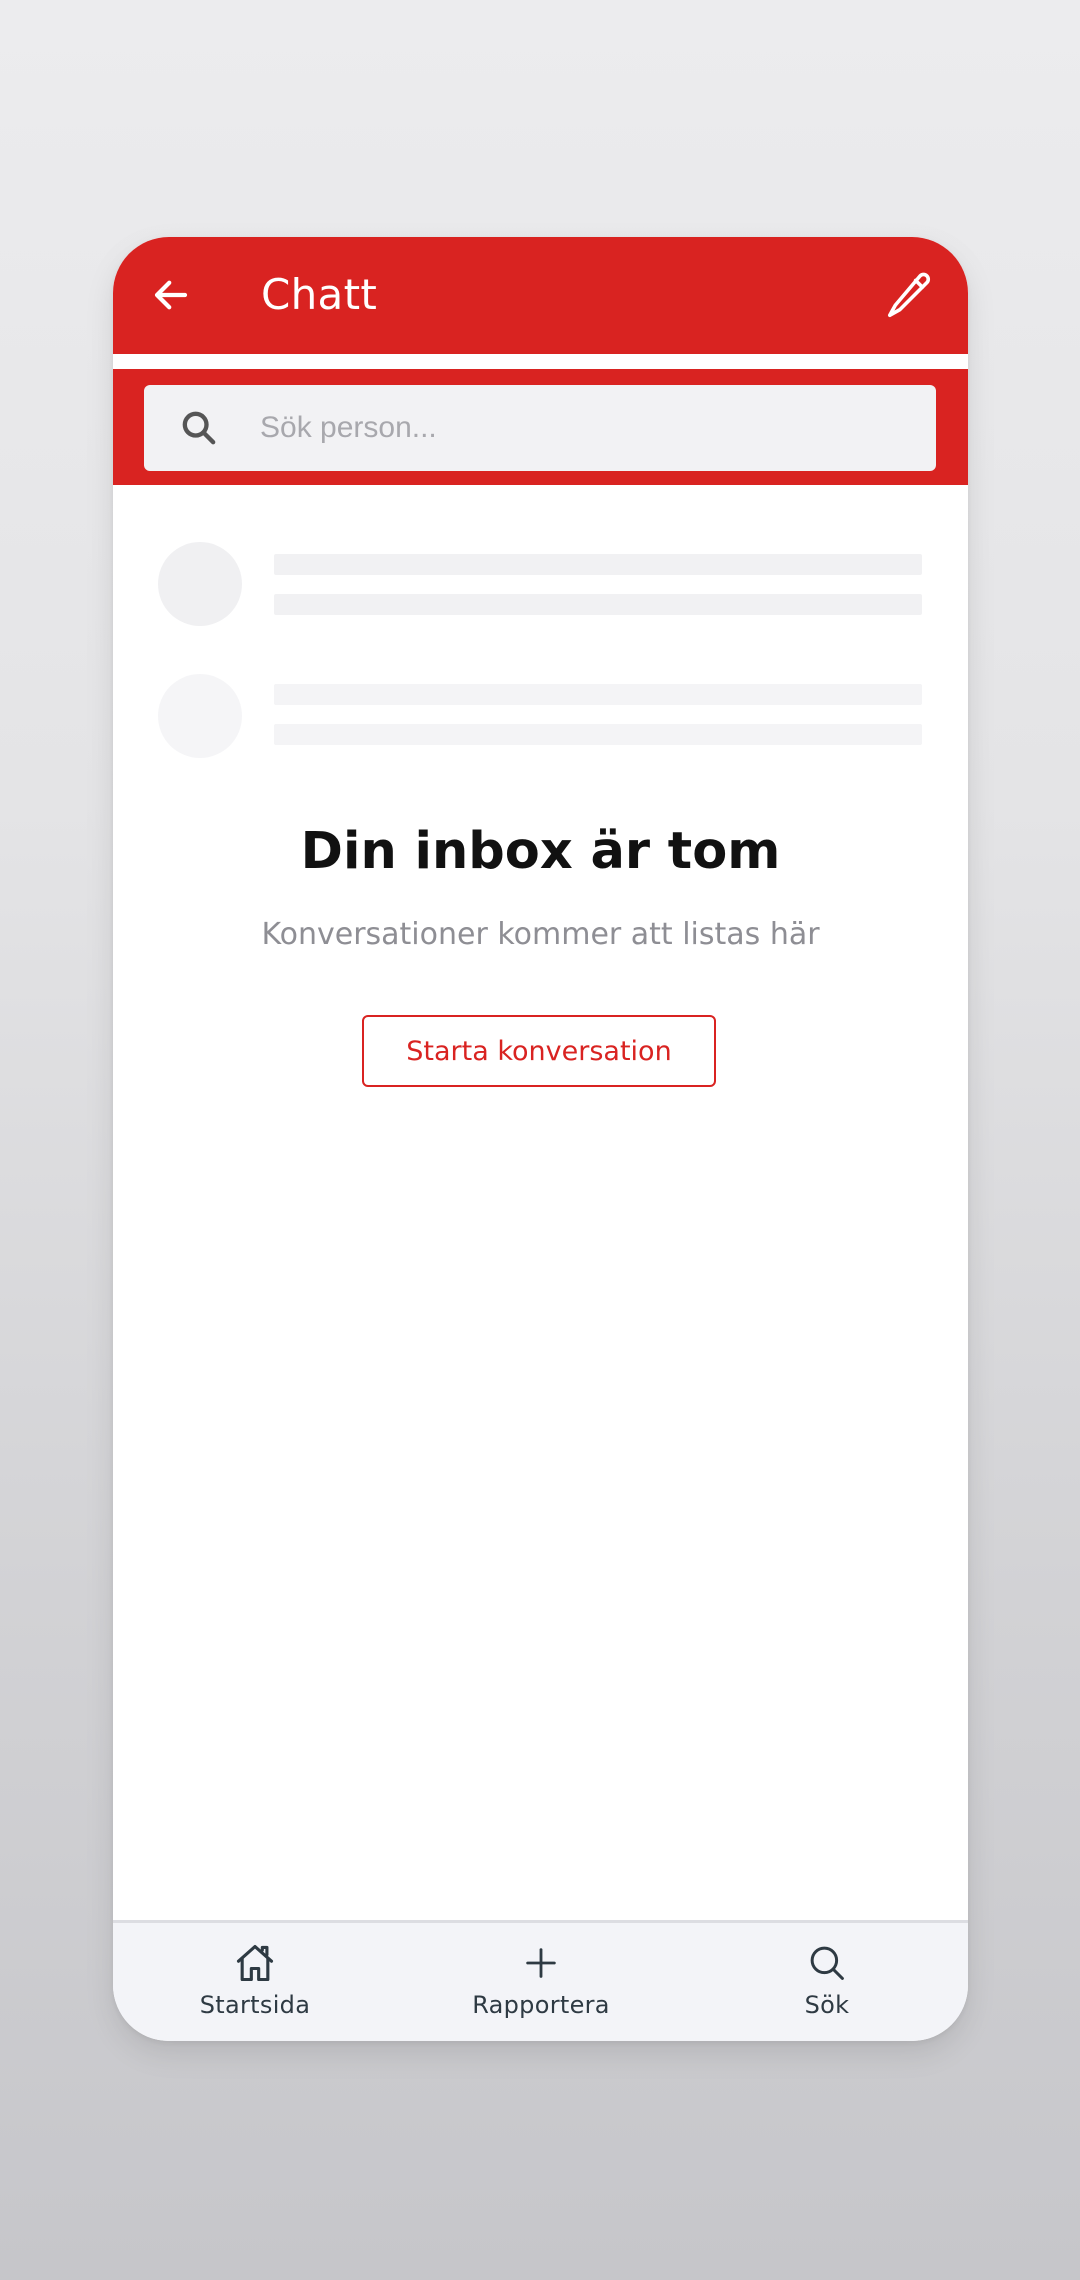 The width and height of the screenshot is (1080, 2280). What do you see at coordinates (539, 1051) in the screenshot?
I see `start-conversation-button: Starta konversation` at bounding box center [539, 1051].